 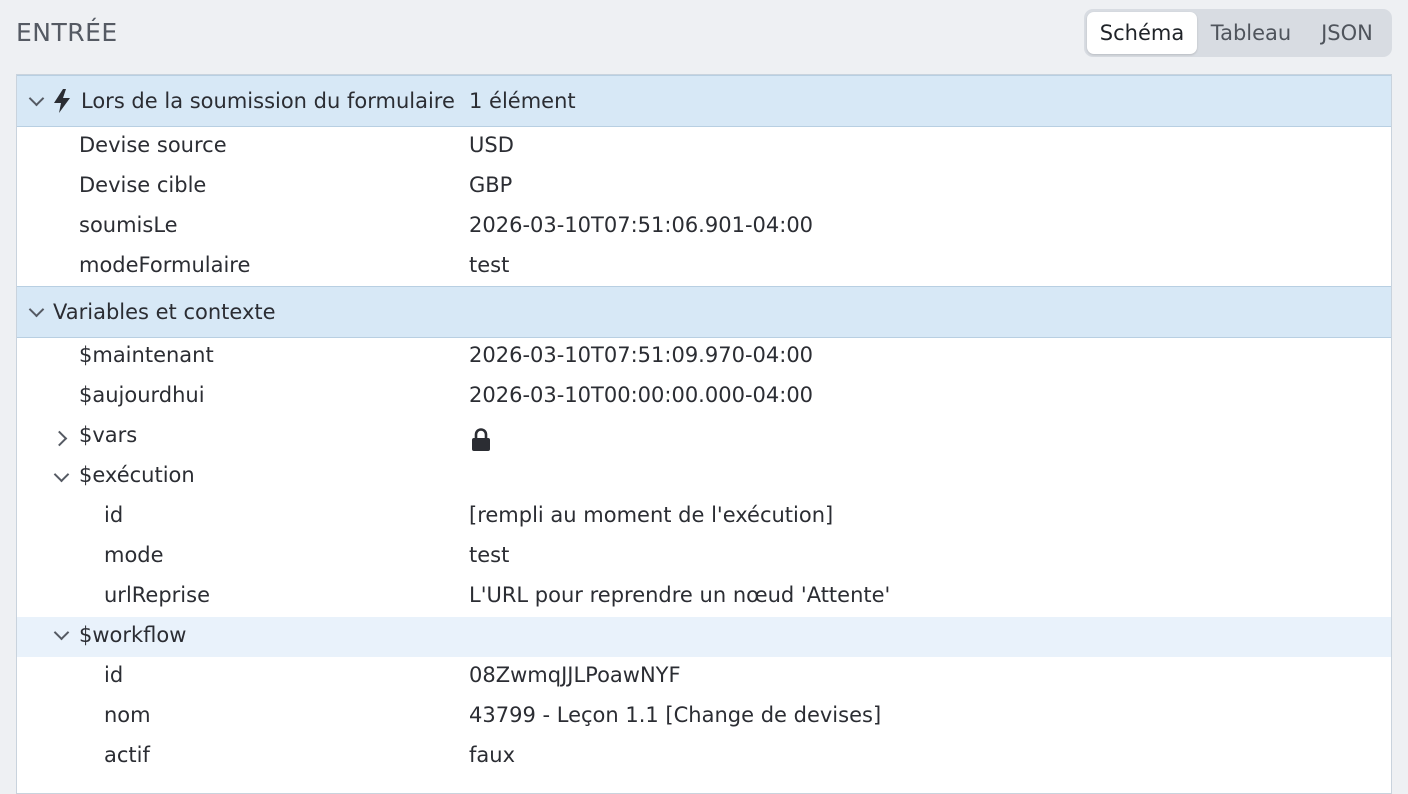 I want to click on field-row: soumisLe 2026-03-10T07:51:06.901-04:00, so click(x=704, y=229).